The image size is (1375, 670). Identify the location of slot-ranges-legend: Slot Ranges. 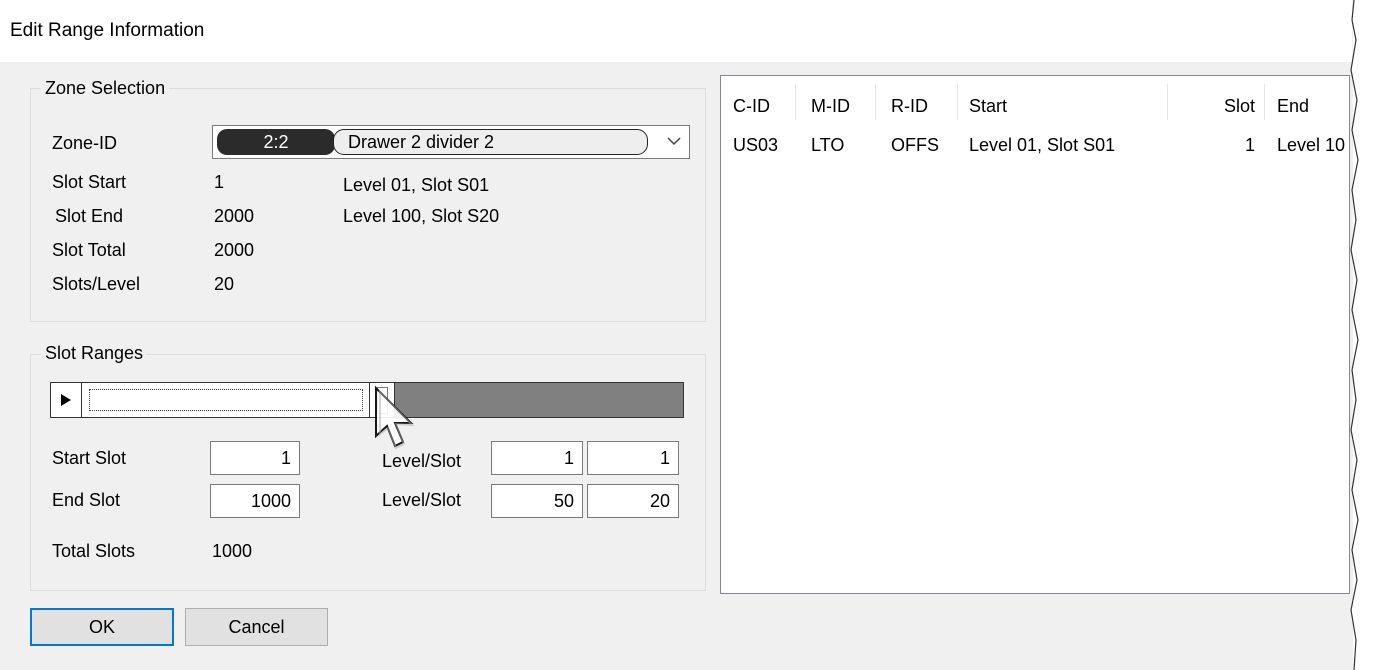
(94, 353).